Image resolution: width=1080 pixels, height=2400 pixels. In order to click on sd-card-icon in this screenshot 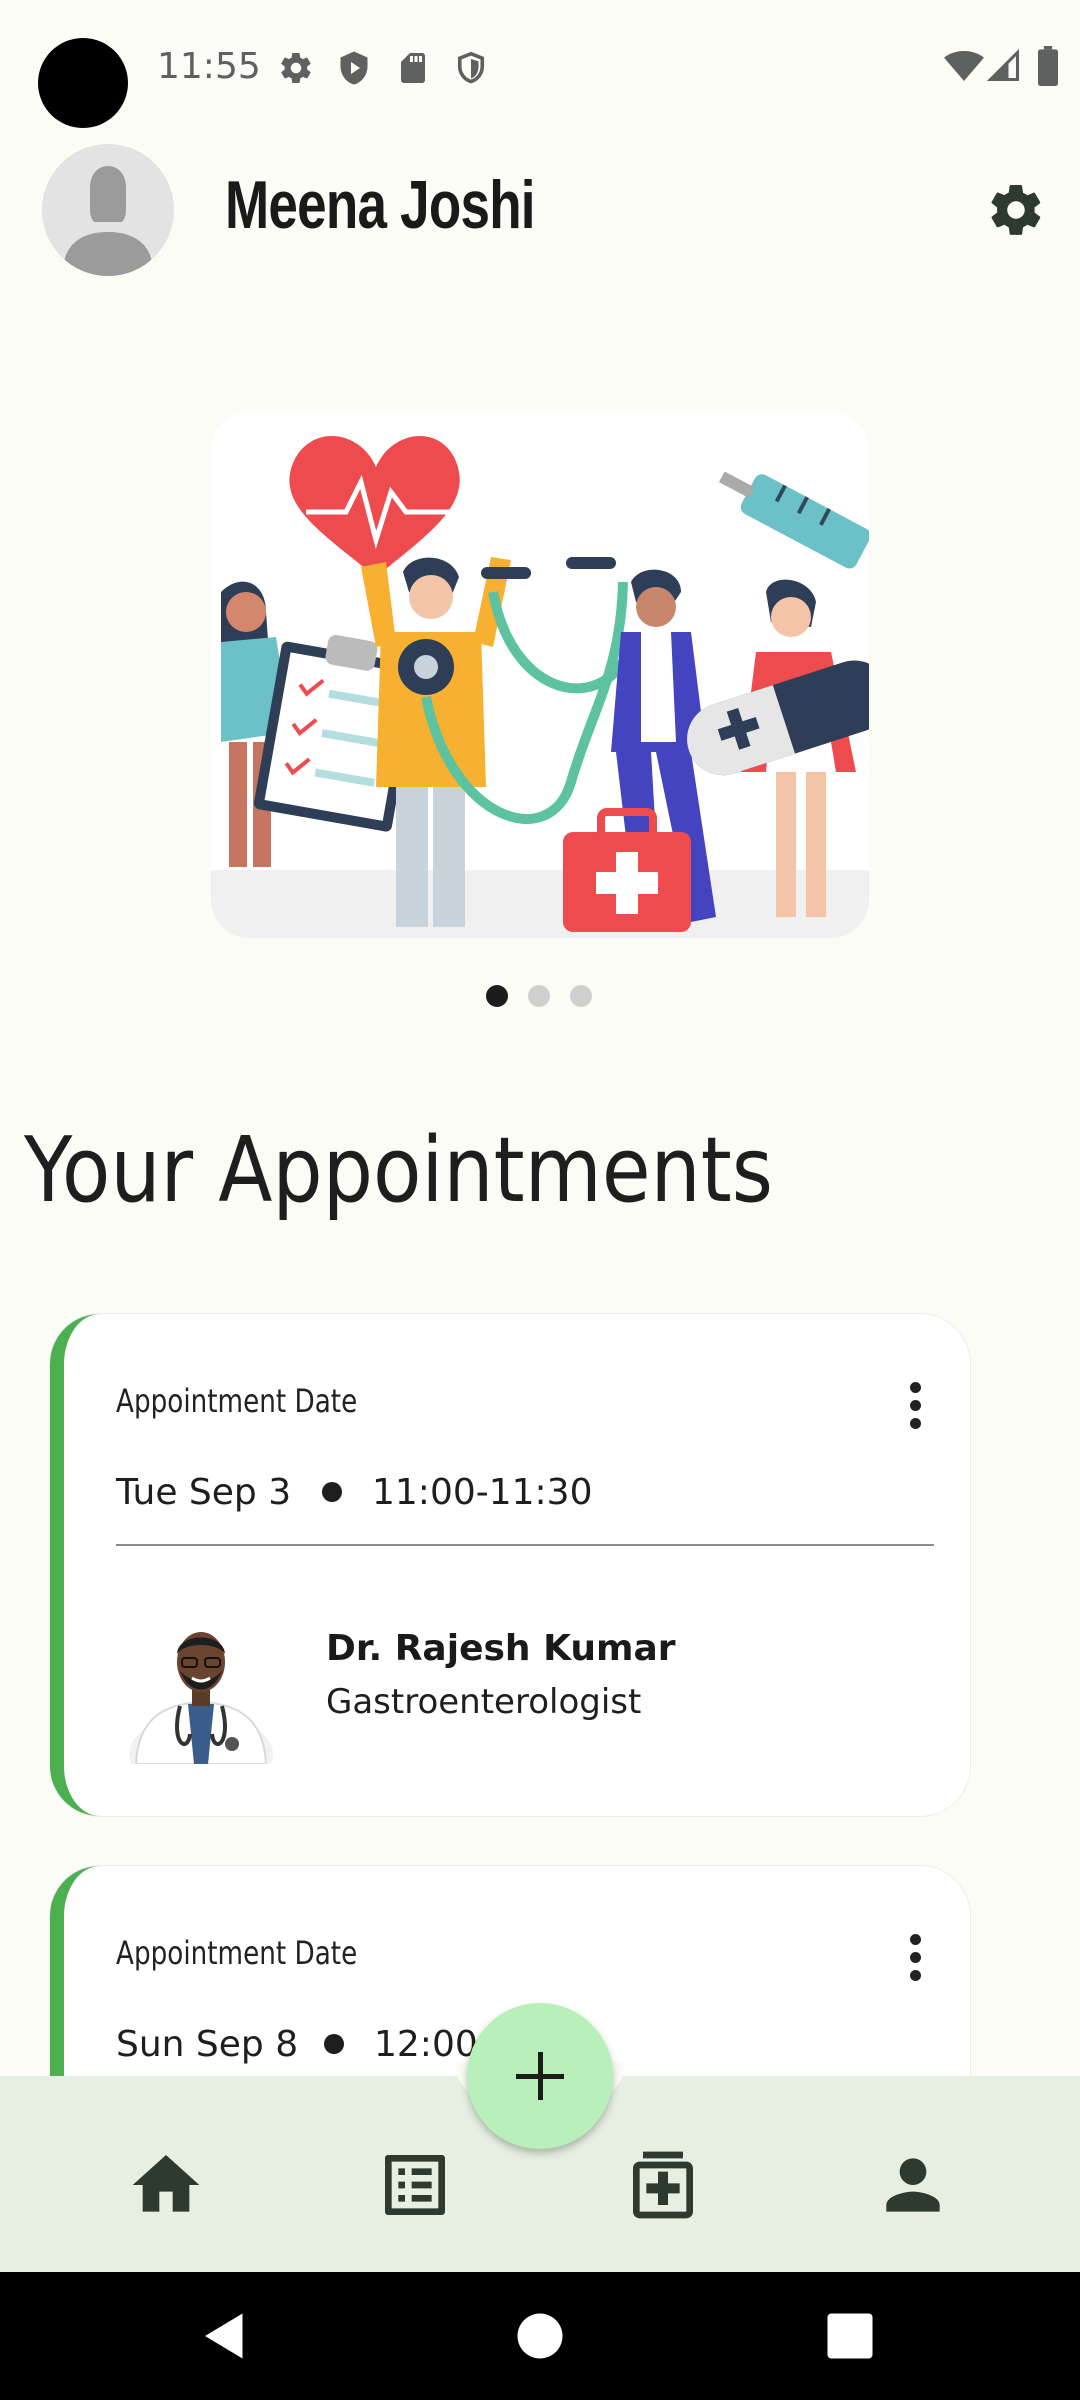, I will do `click(413, 68)`.